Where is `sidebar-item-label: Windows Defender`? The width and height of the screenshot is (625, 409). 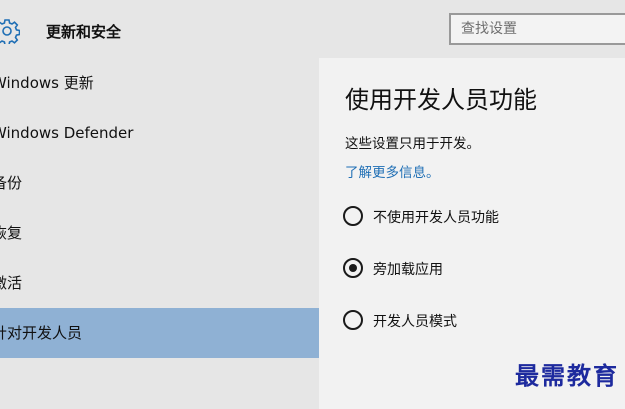
sidebar-item-label: Windows Defender is located at coordinates (67, 133).